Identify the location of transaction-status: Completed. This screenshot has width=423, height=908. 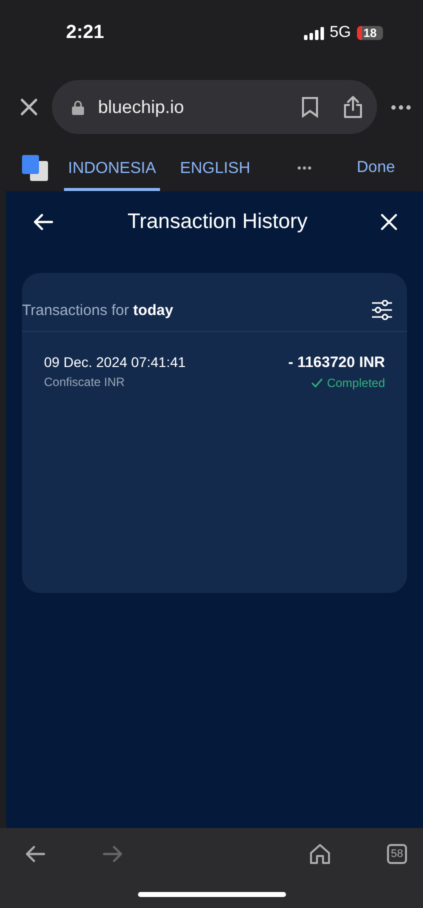
(355, 383).